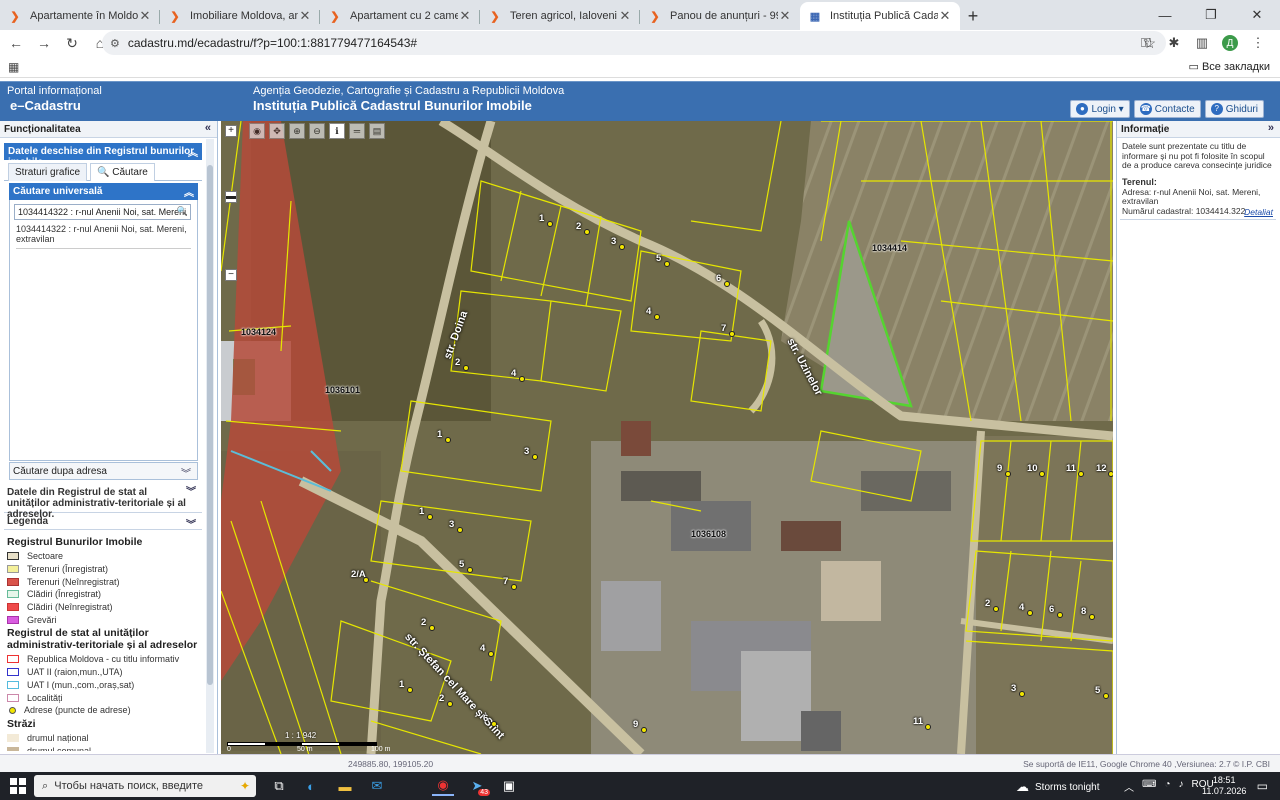  Describe the element at coordinates (240, 16) in the screenshot. I see `browser-tab: ❯ Imobiliare Moldova, anunțuri de✕` at that location.